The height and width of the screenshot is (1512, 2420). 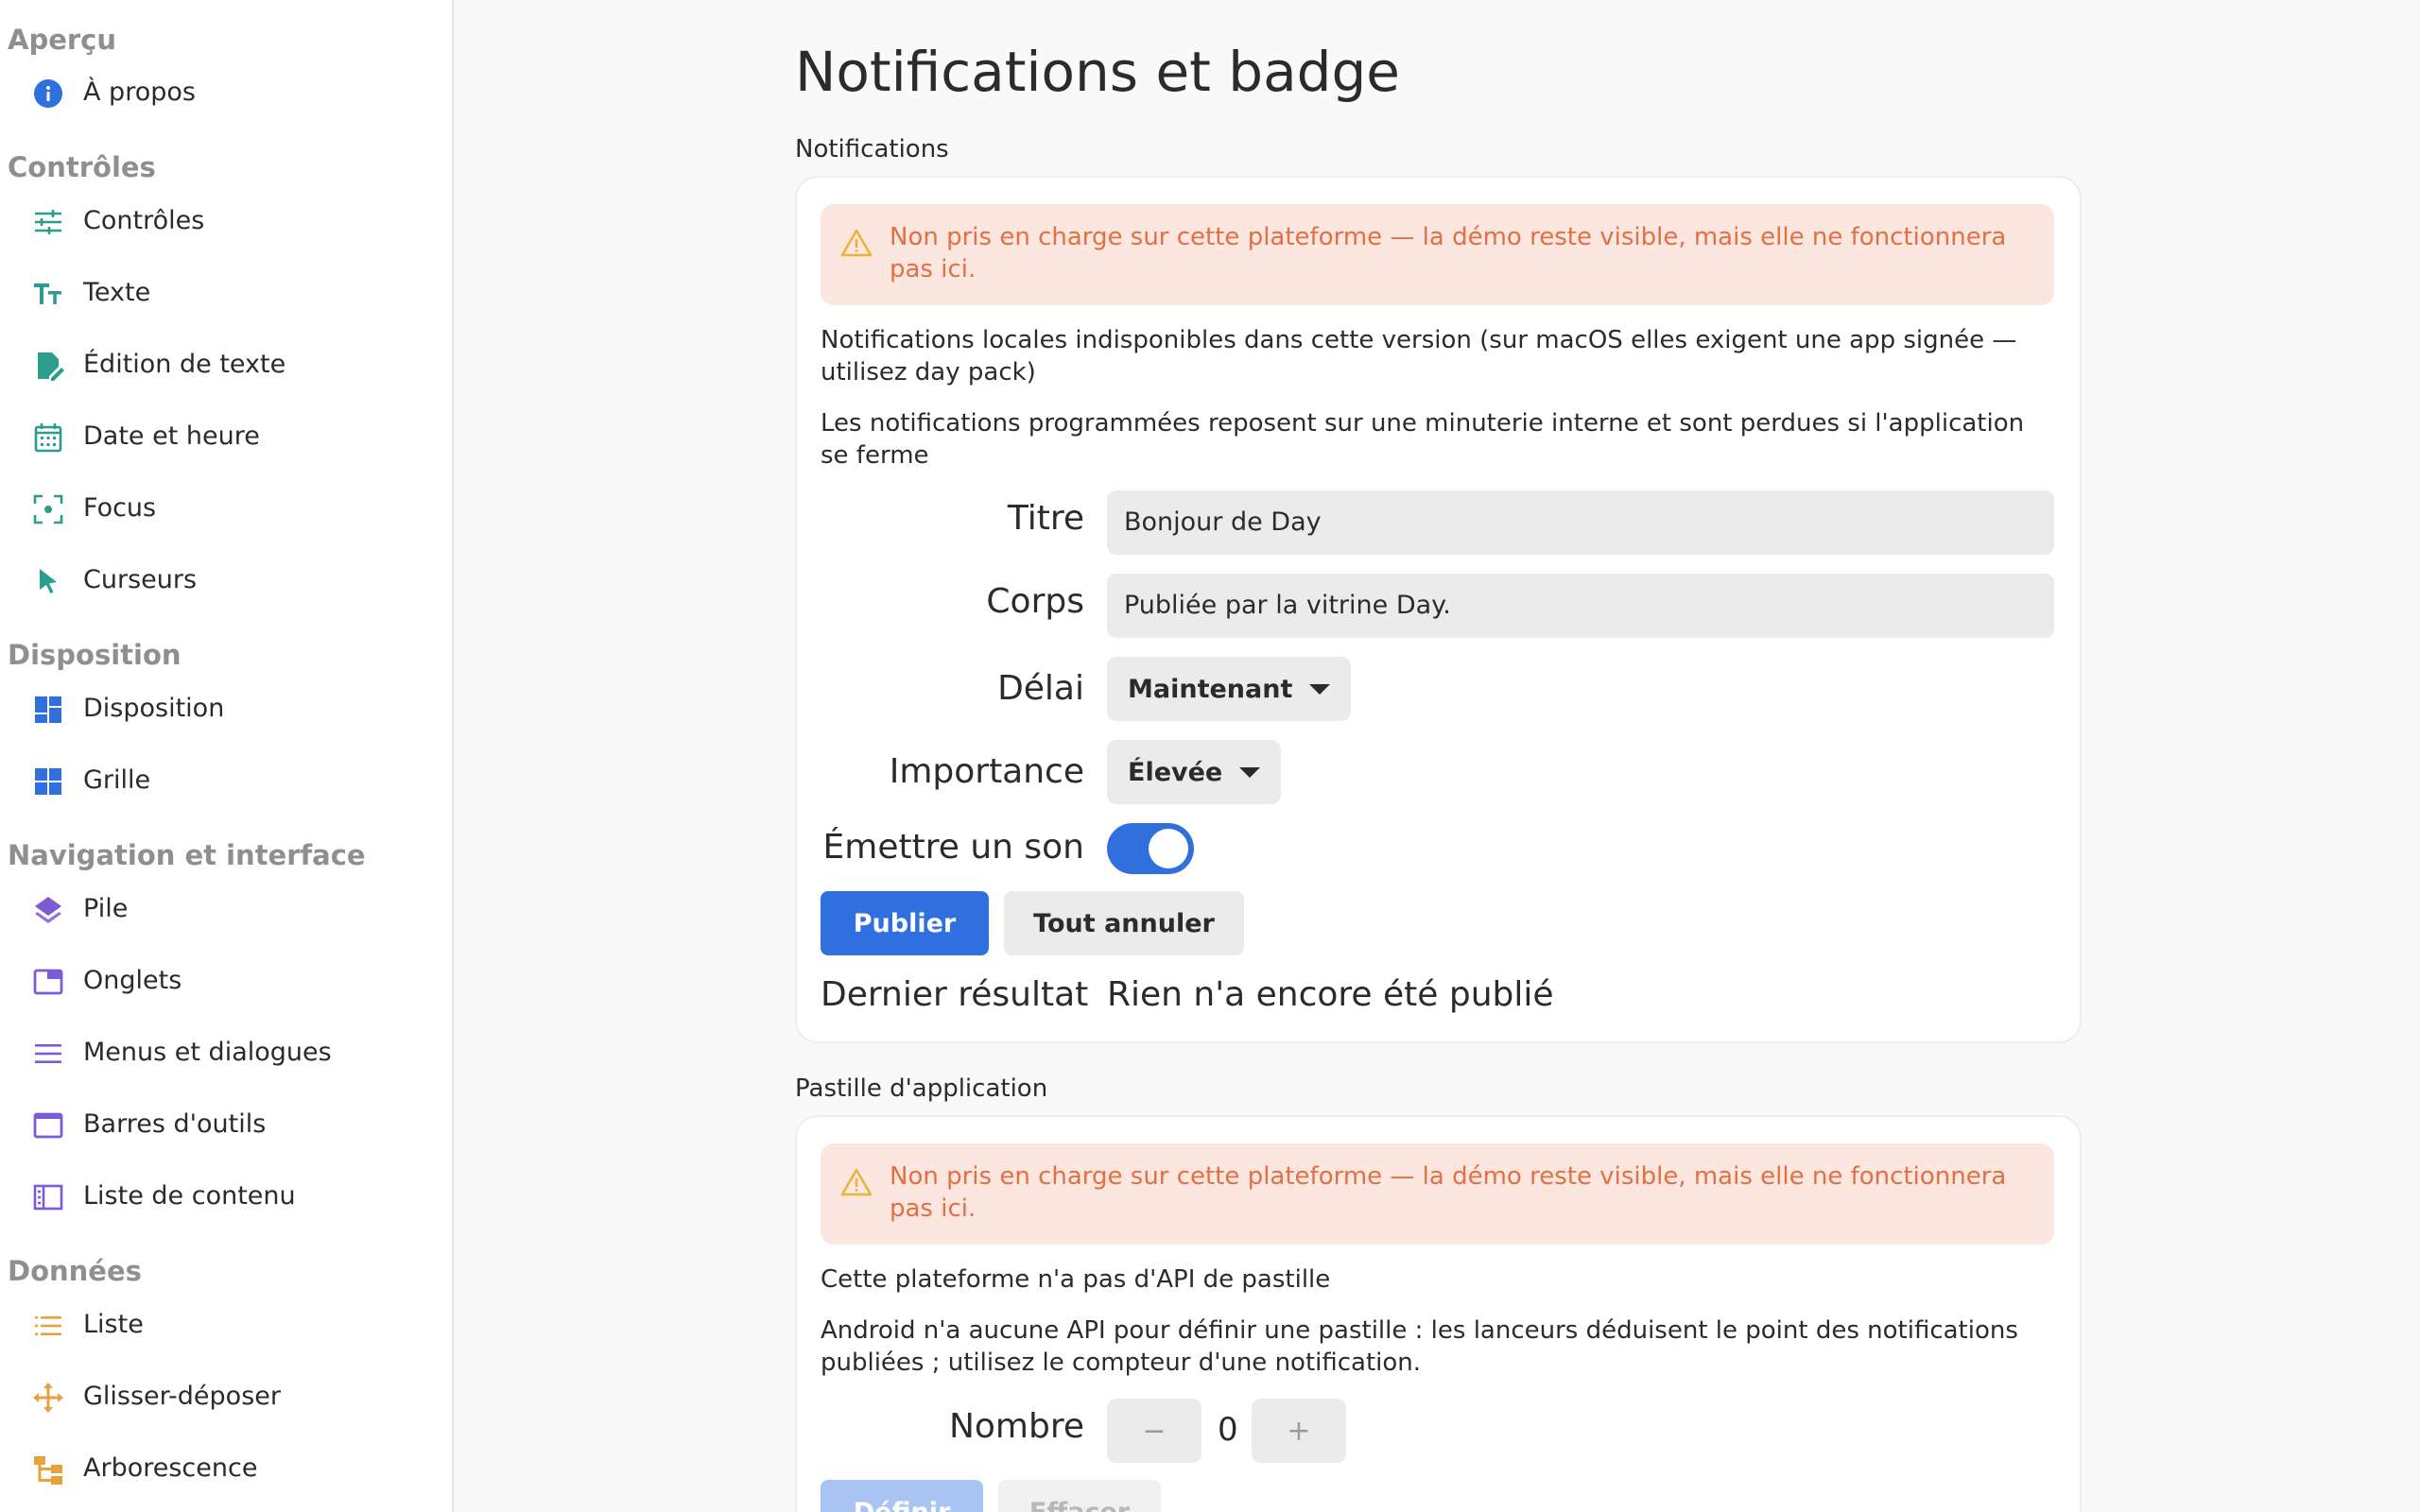 What do you see at coordinates (48, 1398) in the screenshot?
I see `move-icon` at bounding box center [48, 1398].